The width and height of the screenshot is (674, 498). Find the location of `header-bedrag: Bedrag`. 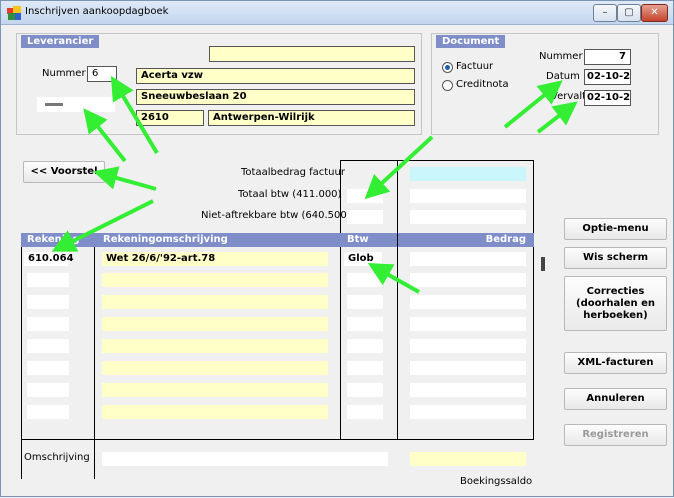

header-bedrag: Bedrag is located at coordinates (466, 240).